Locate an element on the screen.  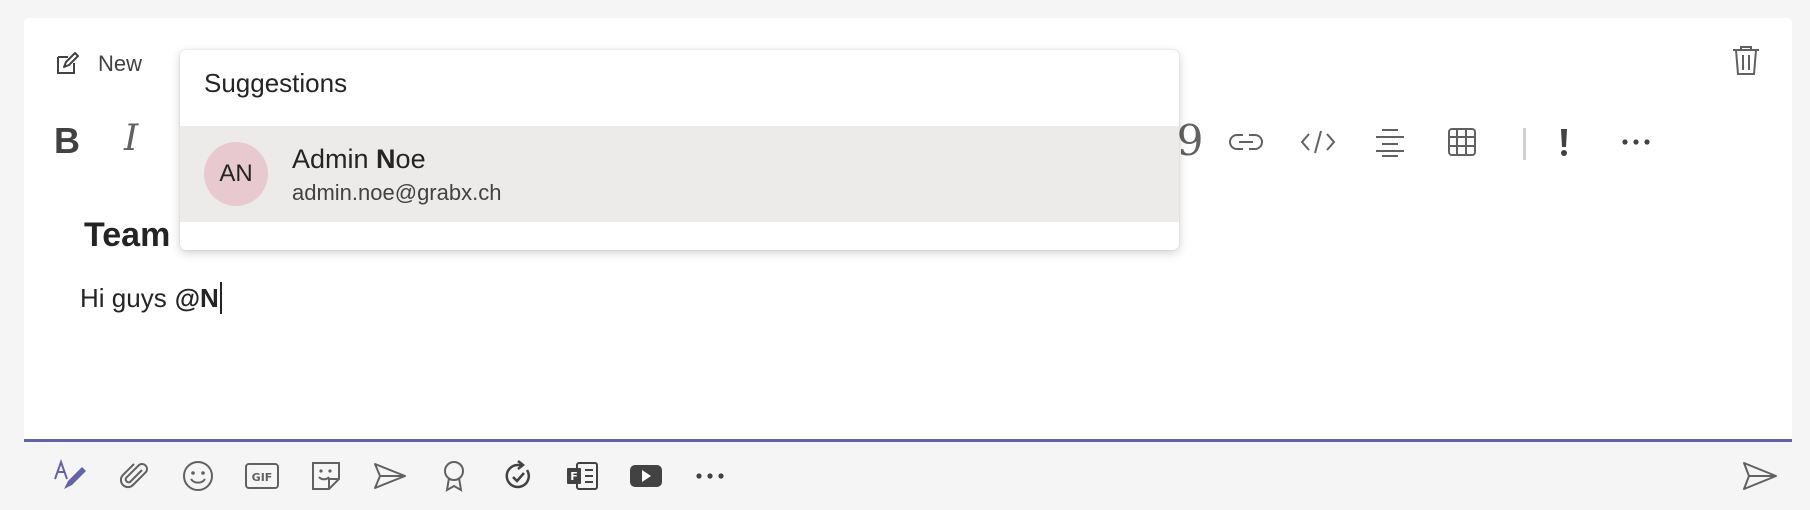
important-icon is located at coordinates (1564, 142).